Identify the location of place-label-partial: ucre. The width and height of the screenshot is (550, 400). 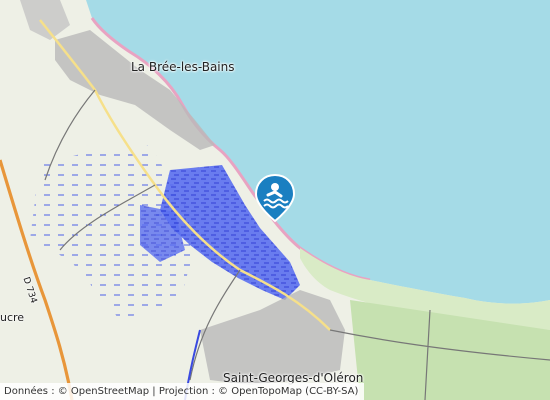
(12, 317).